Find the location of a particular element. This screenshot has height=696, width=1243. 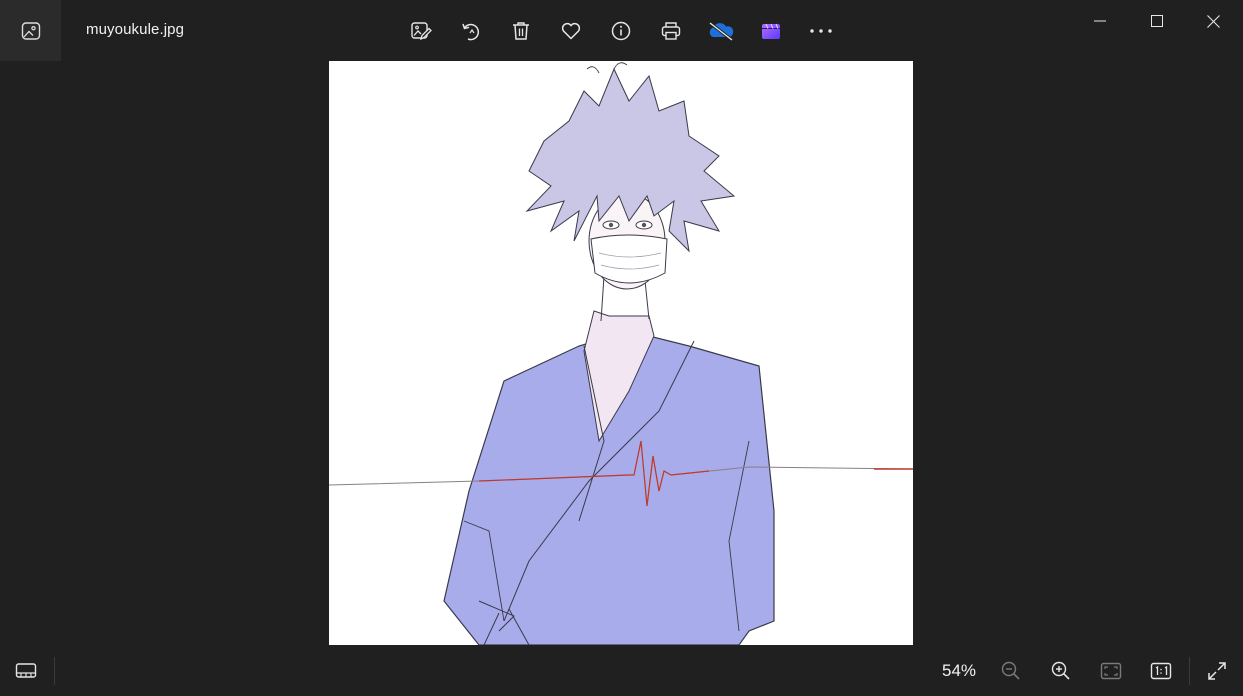

more-dots-icon is located at coordinates (821, 31).